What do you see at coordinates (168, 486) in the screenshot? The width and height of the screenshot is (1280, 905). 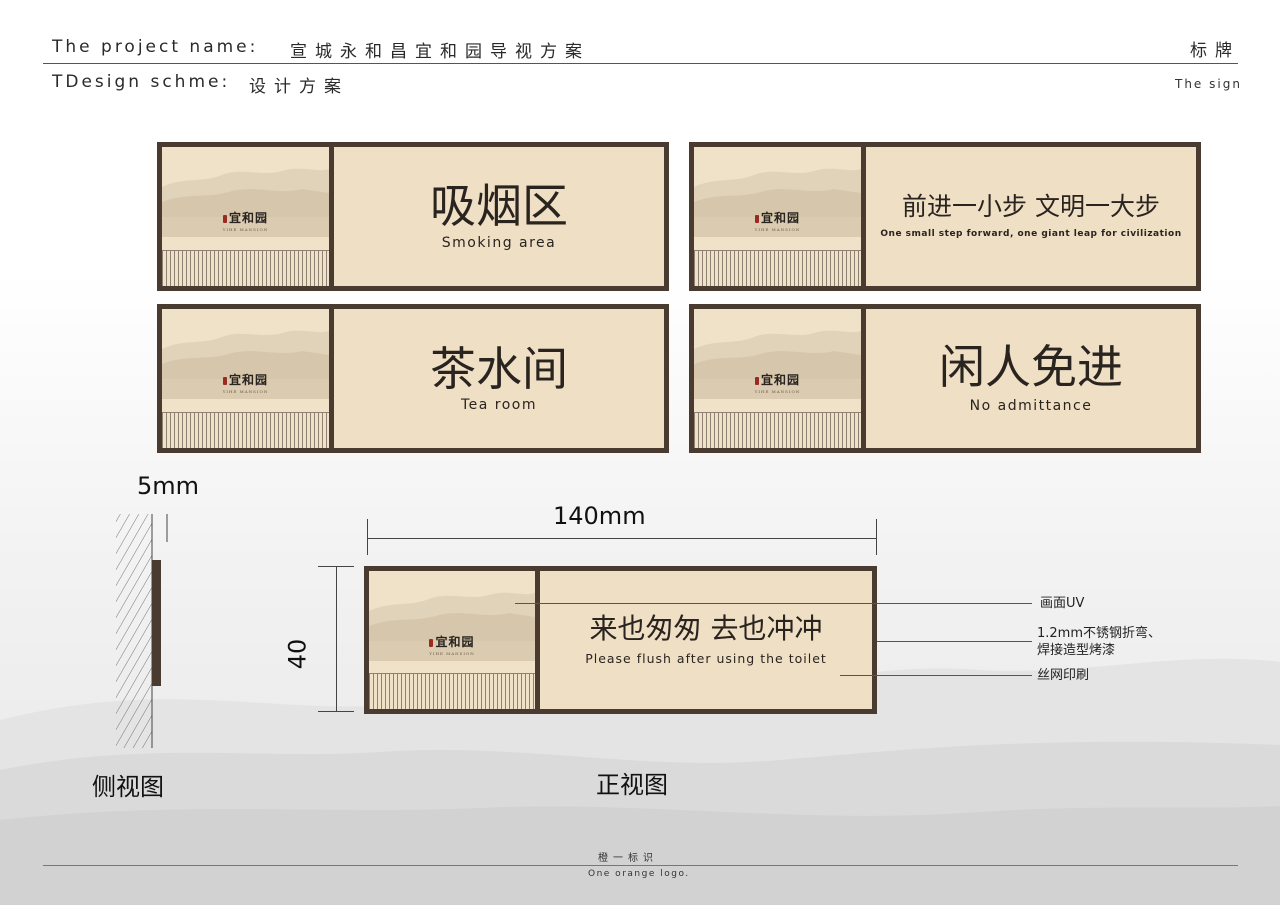 I see `thickness-dimension: 5mm` at bounding box center [168, 486].